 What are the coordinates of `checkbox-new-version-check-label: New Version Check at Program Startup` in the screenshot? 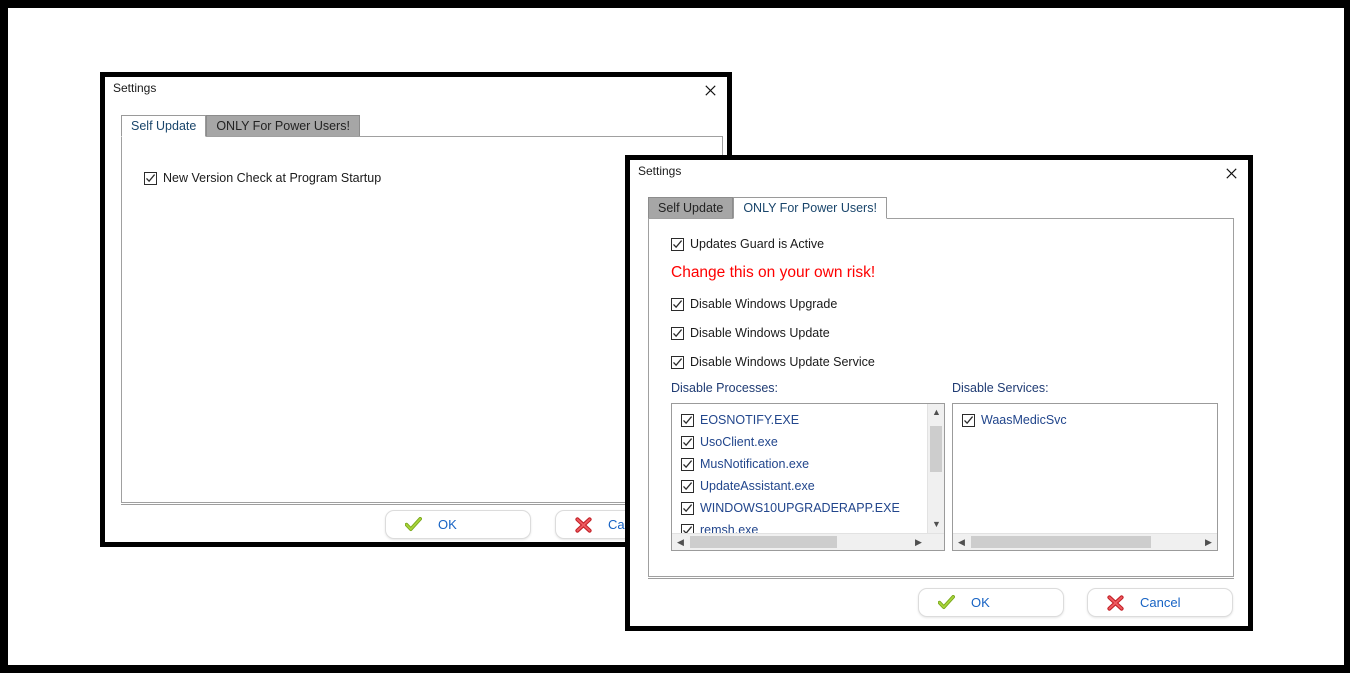 It's located at (272, 178).